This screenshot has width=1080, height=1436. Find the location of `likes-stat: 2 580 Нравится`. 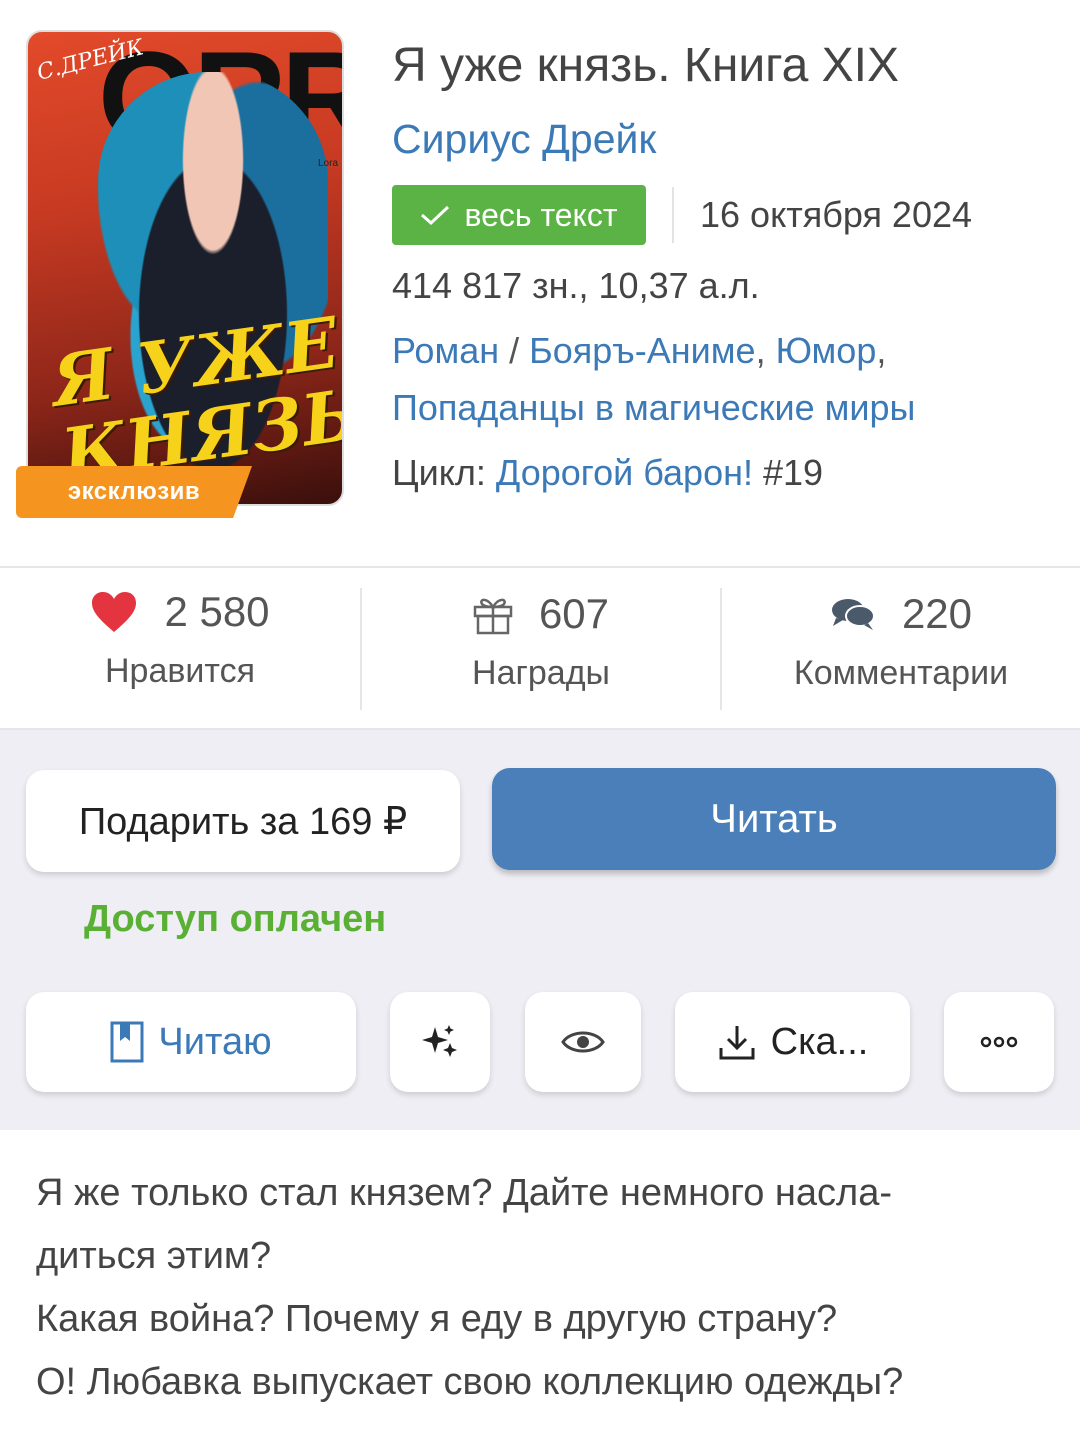

likes-stat: 2 580 Нравится is located at coordinates (180, 648).